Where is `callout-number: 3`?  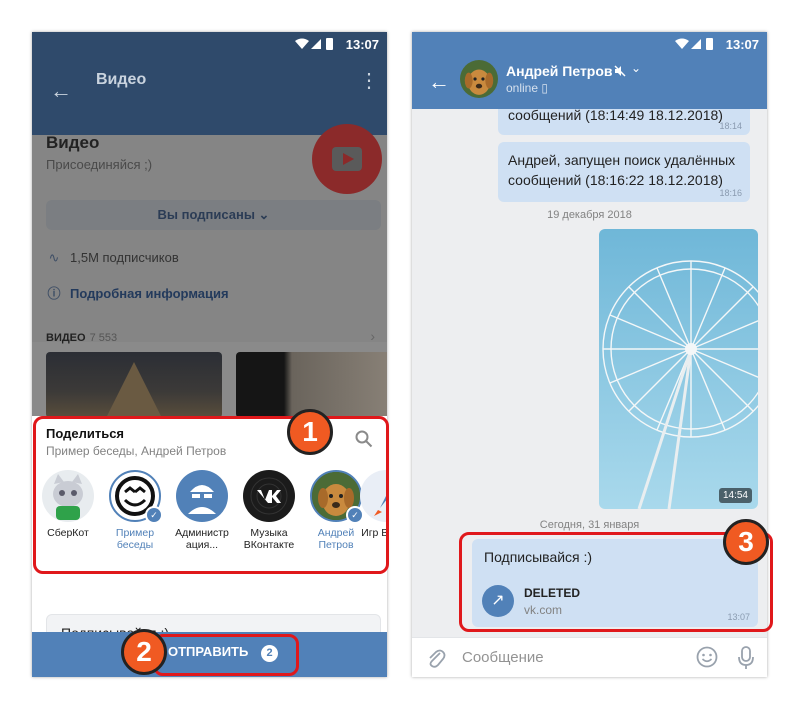
callout-number: 3 is located at coordinates (746, 542).